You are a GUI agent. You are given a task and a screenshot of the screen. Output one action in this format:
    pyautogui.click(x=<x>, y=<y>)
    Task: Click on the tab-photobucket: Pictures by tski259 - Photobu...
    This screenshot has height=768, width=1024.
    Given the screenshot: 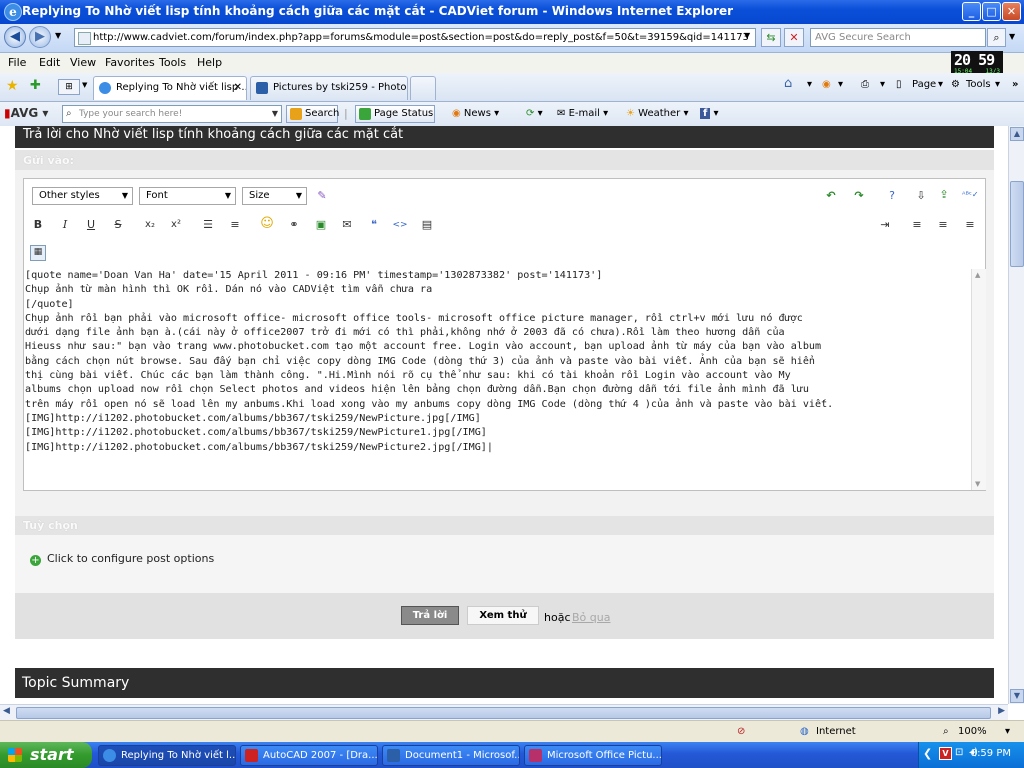 What is the action you would take?
    pyautogui.click(x=329, y=88)
    